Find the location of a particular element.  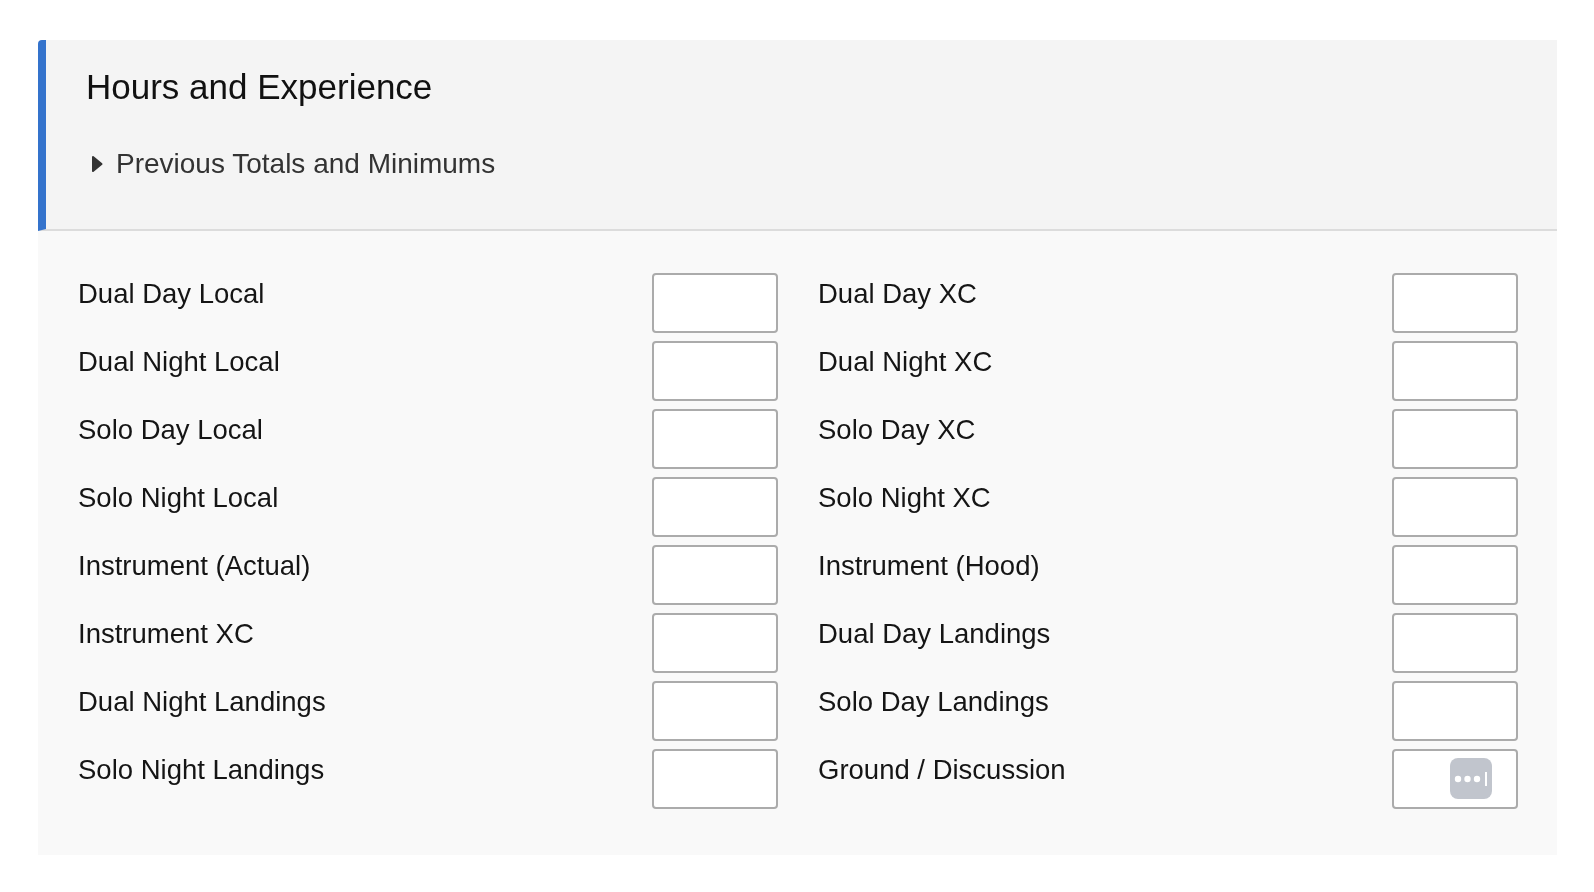

field-label: Instrument (Actual) is located at coordinates (194, 565).